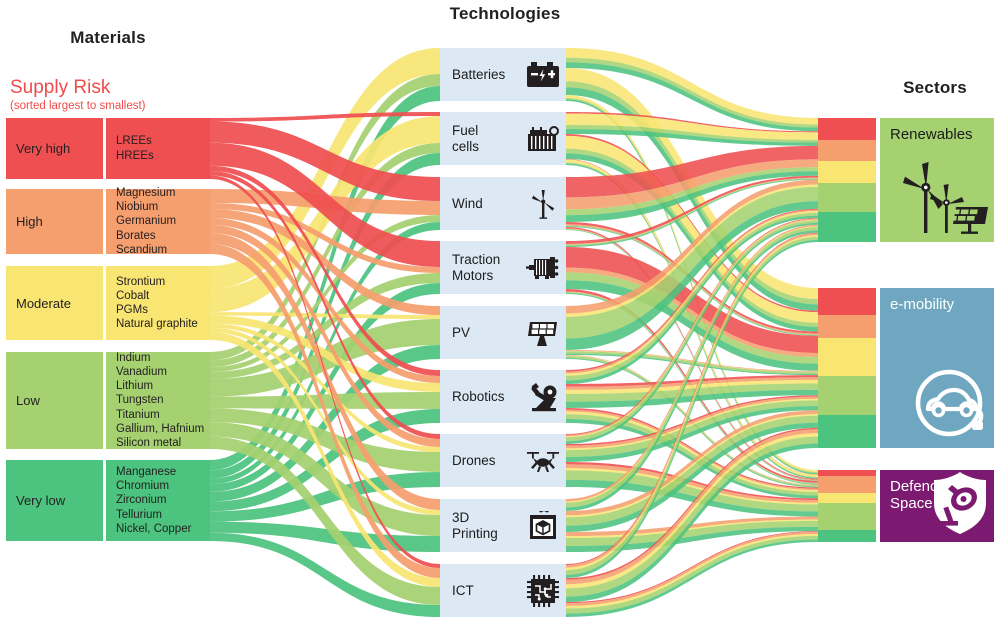  Describe the element at coordinates (503, 267) in the screenshot. I see `technology-row-traction-motors: Traction Motors` at that location.